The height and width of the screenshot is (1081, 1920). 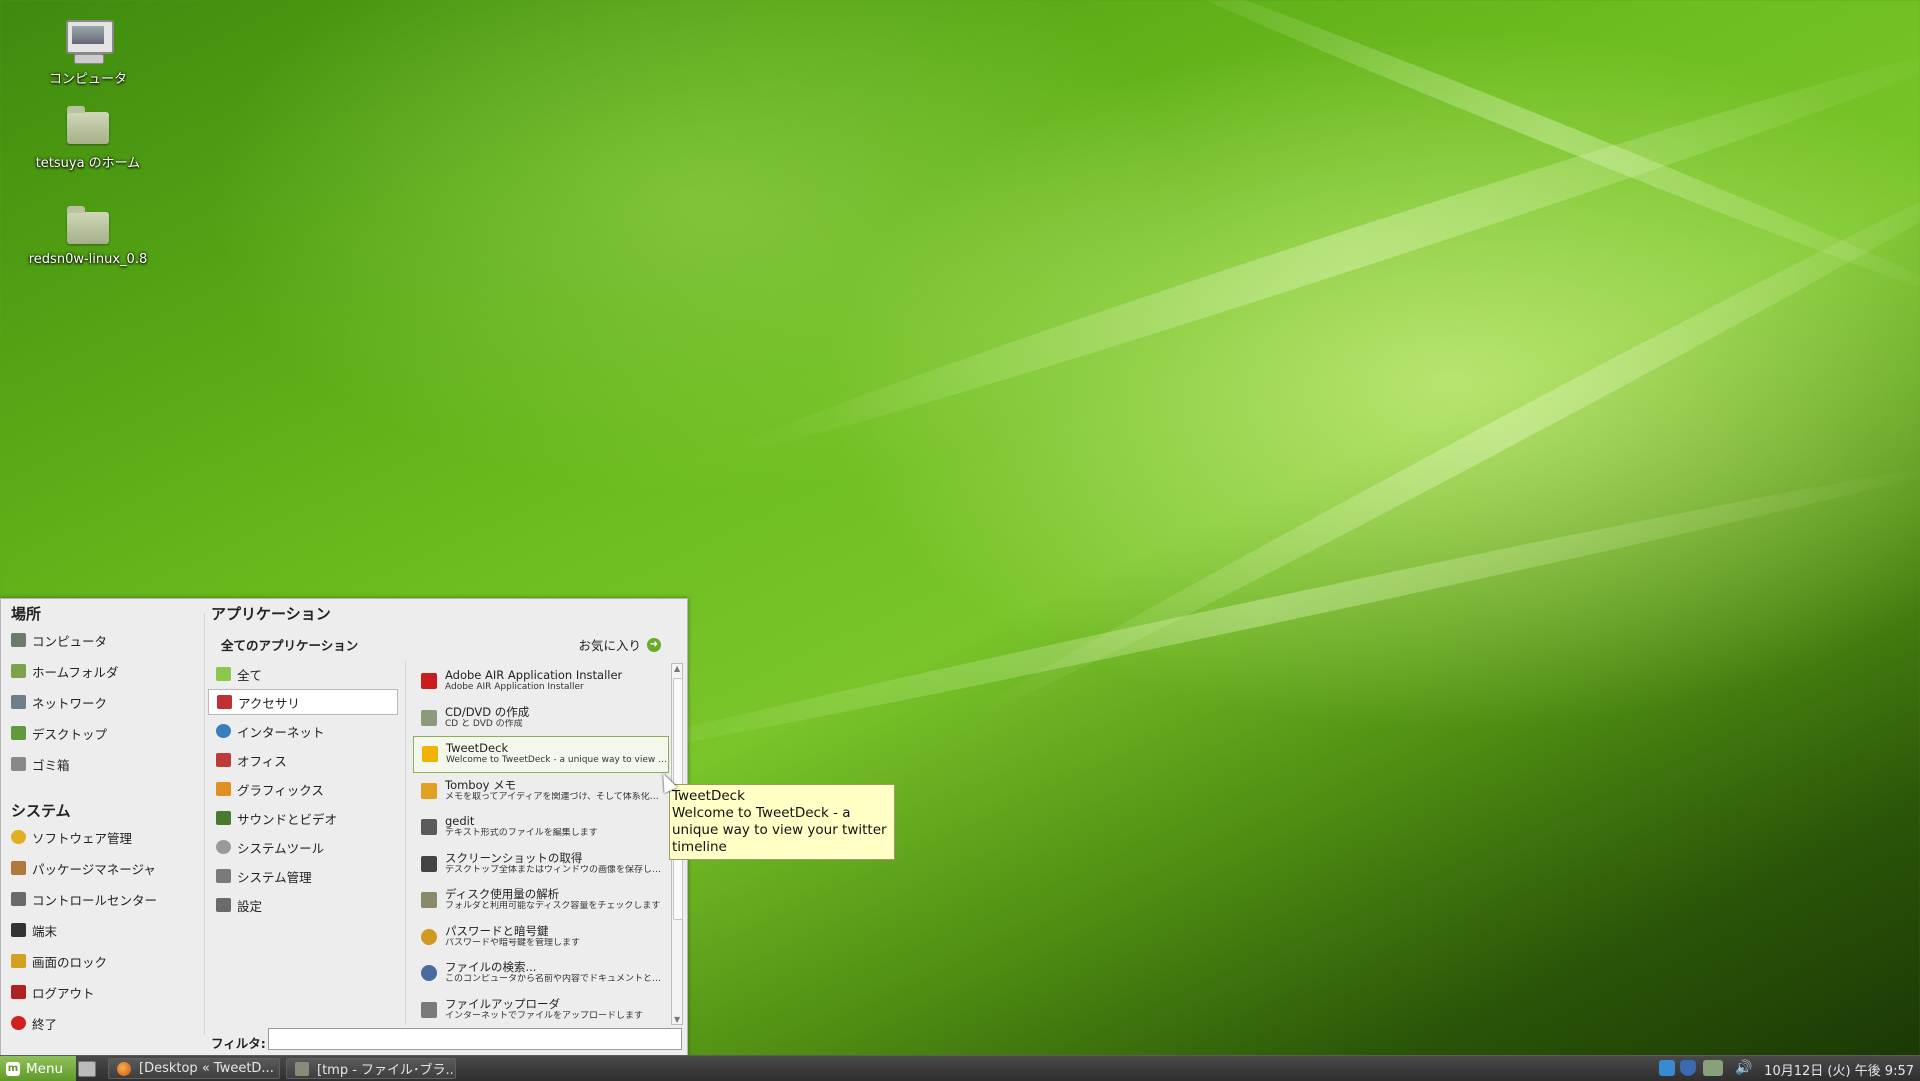 I want to click on shield-update-icon, so click(x=1688, y=1068).